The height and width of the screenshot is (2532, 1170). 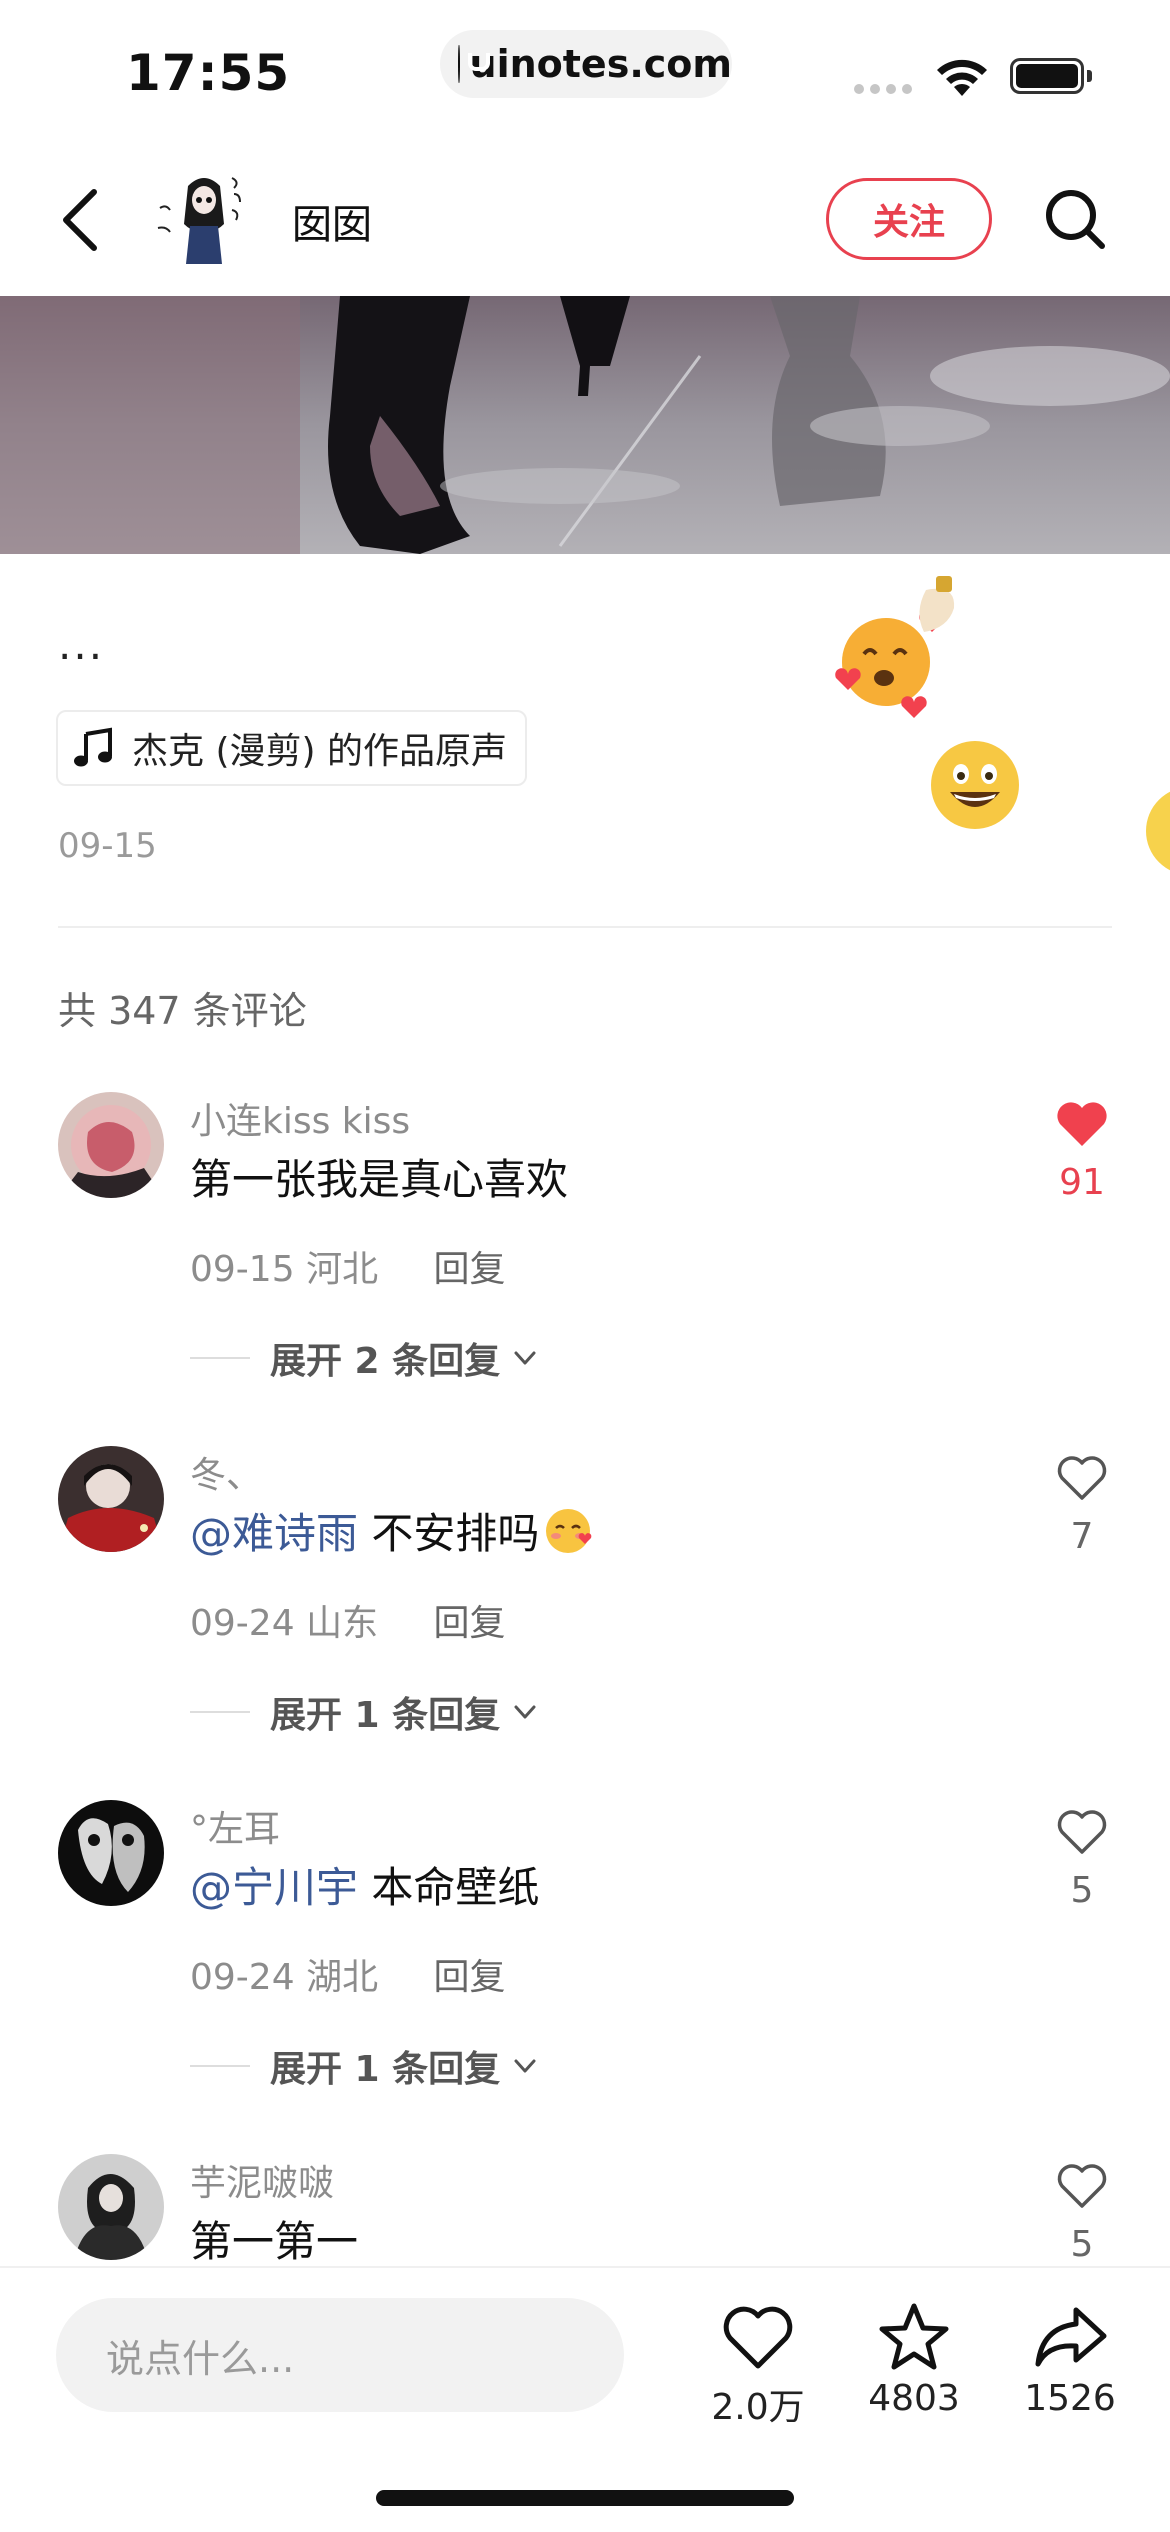 What do you see at coordinates (235, 1826) in the screenshot?
I see `commenter-name: °左耳` at bounding box center [235, 1826].